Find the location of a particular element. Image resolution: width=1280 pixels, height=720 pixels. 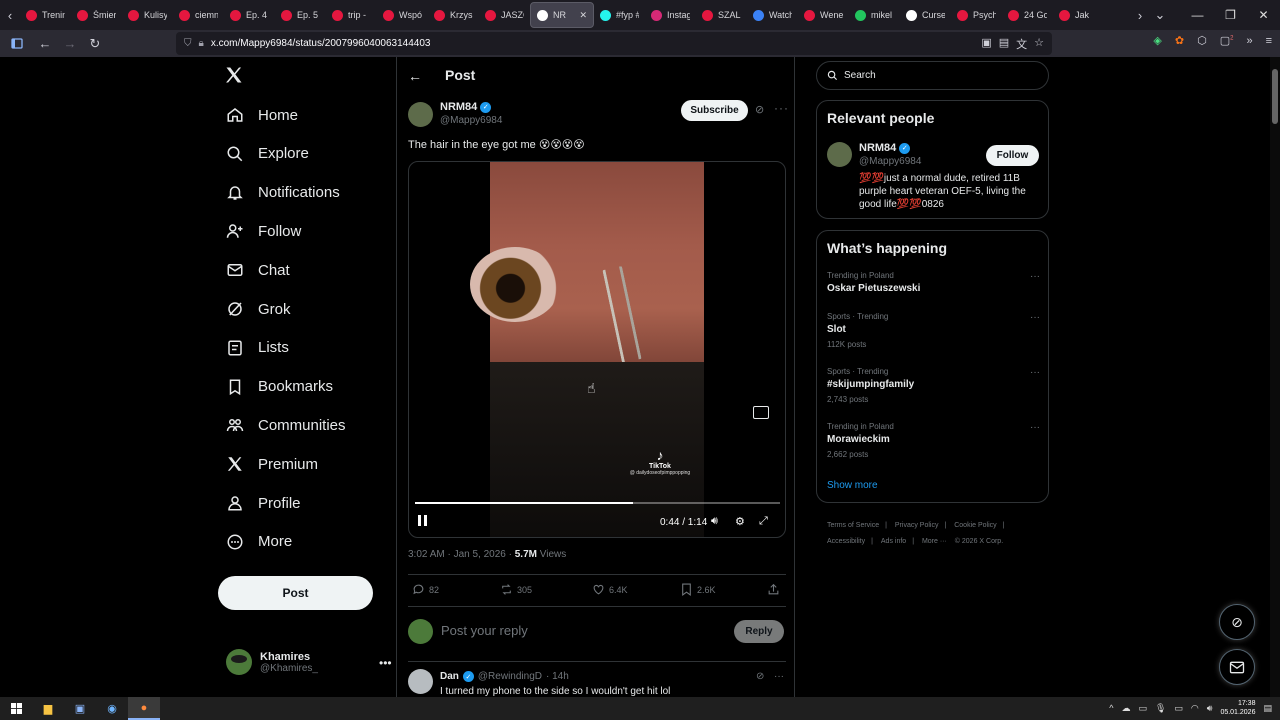

steam-icon: ◉ is located at coordinates (112, 708).